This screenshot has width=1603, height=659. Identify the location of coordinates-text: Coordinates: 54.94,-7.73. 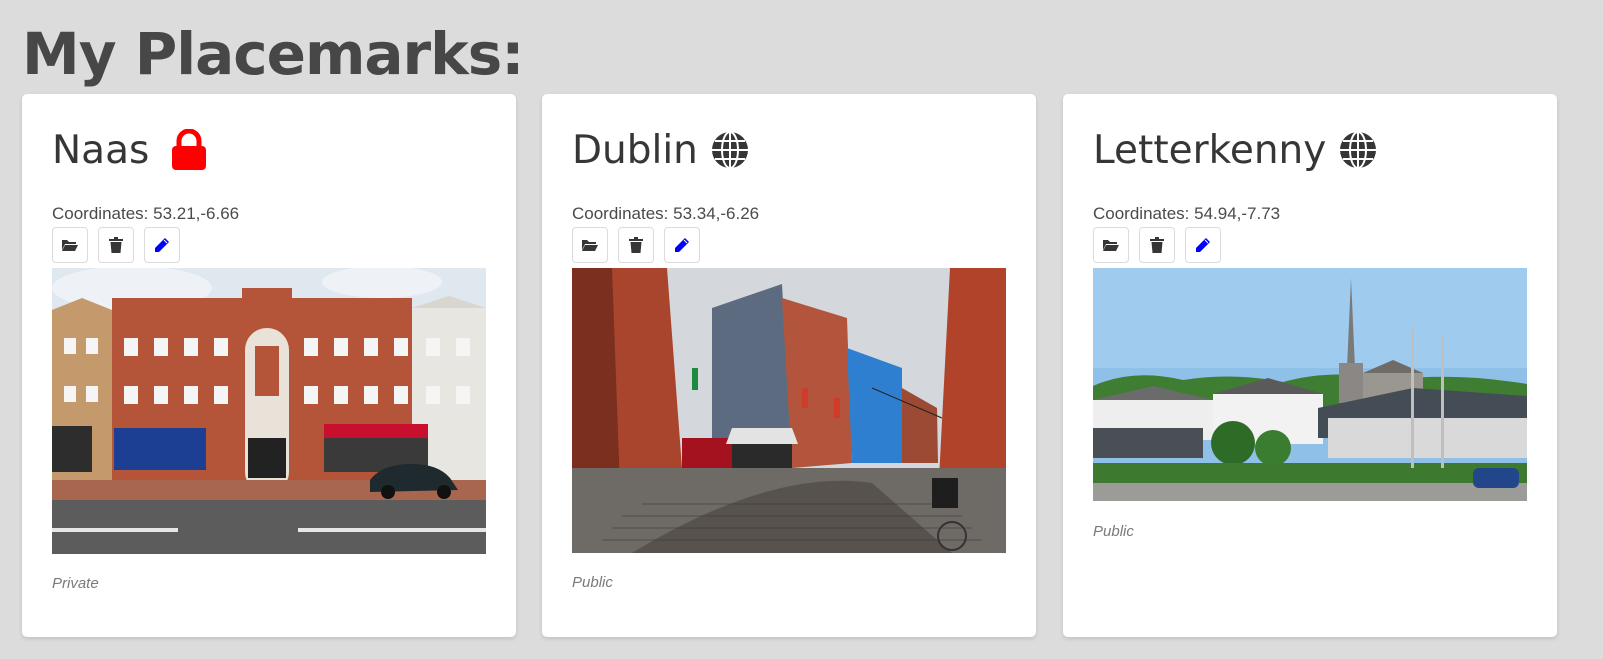
(1187, 213).